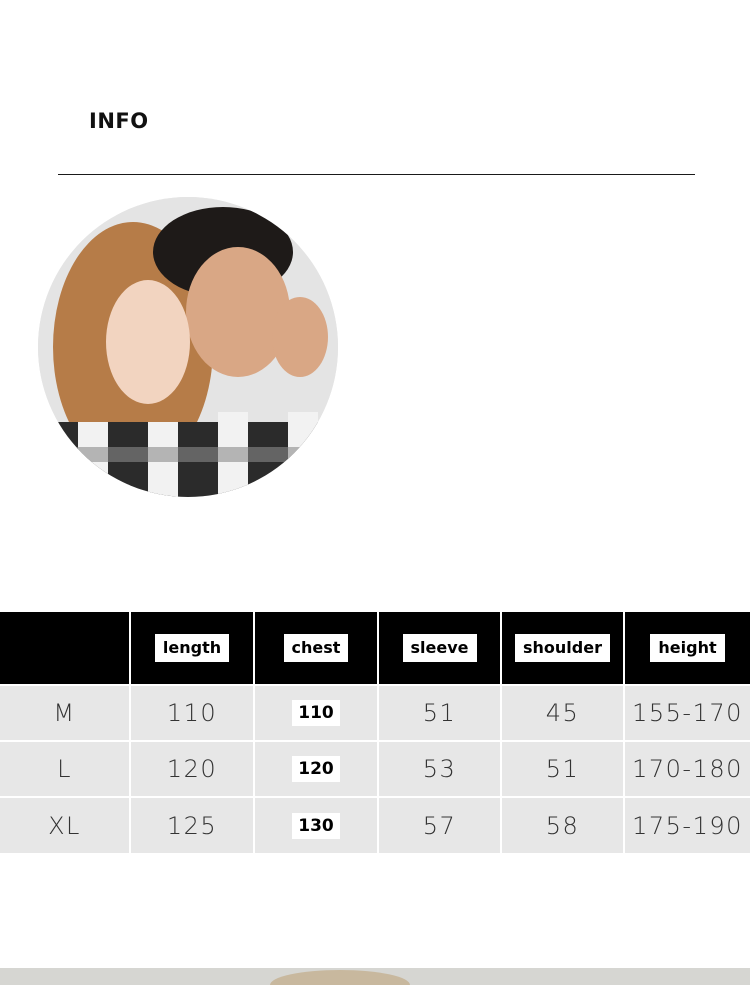 This screenshot has height=985, width=750. I want to click on next-photo-strip, so click(375, 976).